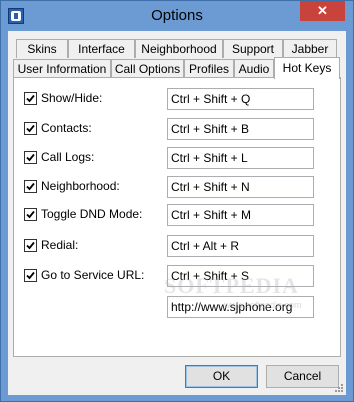 This screenshot has height=402, width=354. I want to click on tab-hot-keys: Hot Keys, so click(307, 68).